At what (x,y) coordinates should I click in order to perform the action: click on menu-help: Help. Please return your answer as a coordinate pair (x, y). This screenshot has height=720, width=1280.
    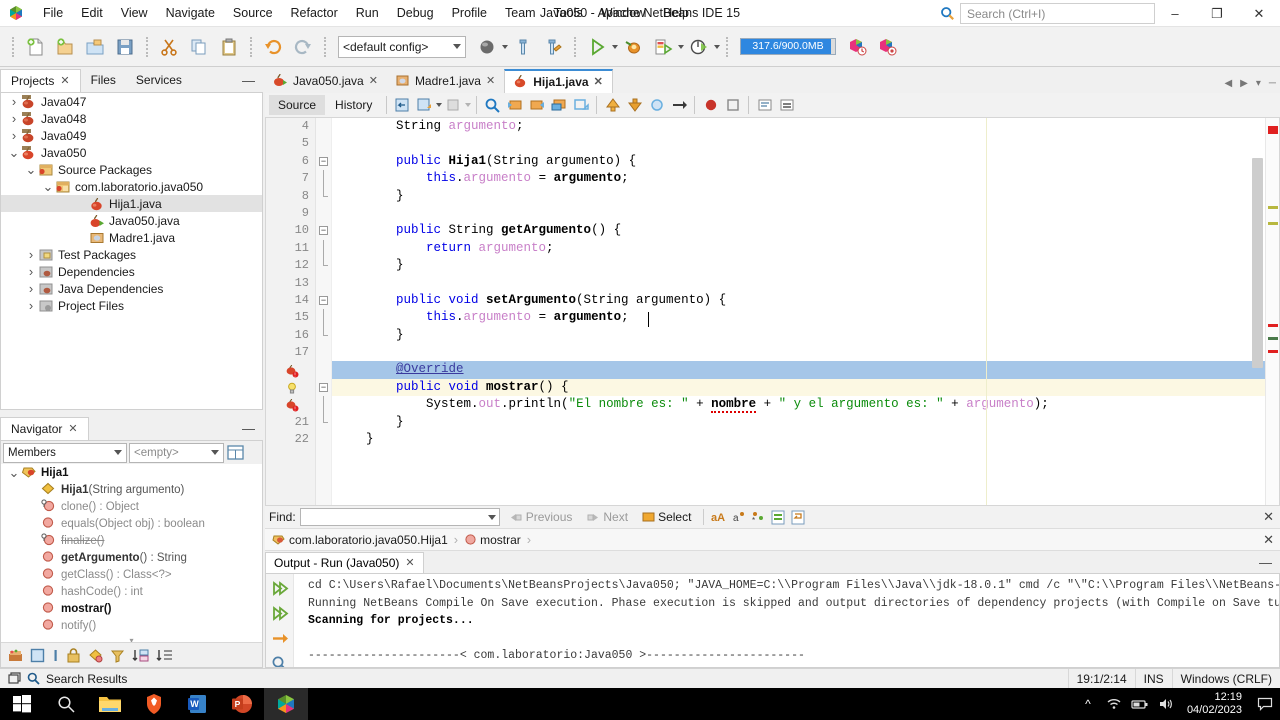
    Looking at the image, I should click on (676, 13).